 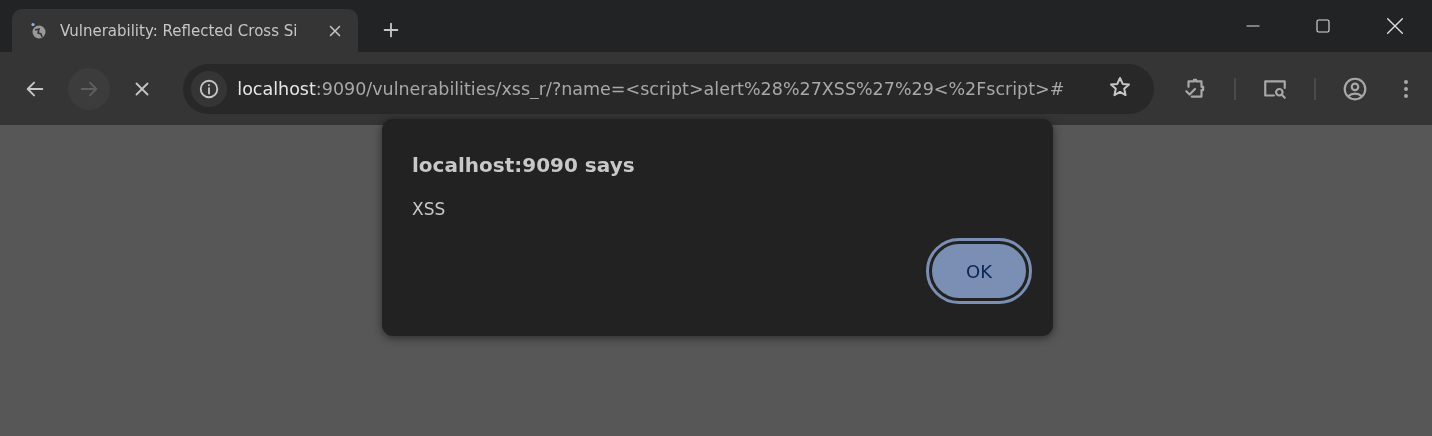 What do you see at coordinates (651, 88) in the screenshot?
I see `url-text: localhost:9090/vulnerabilities/xss_r/?name=<script>alert%28%27XSS%27%29<%2Fscript>#` at bounding box center [651, 88].